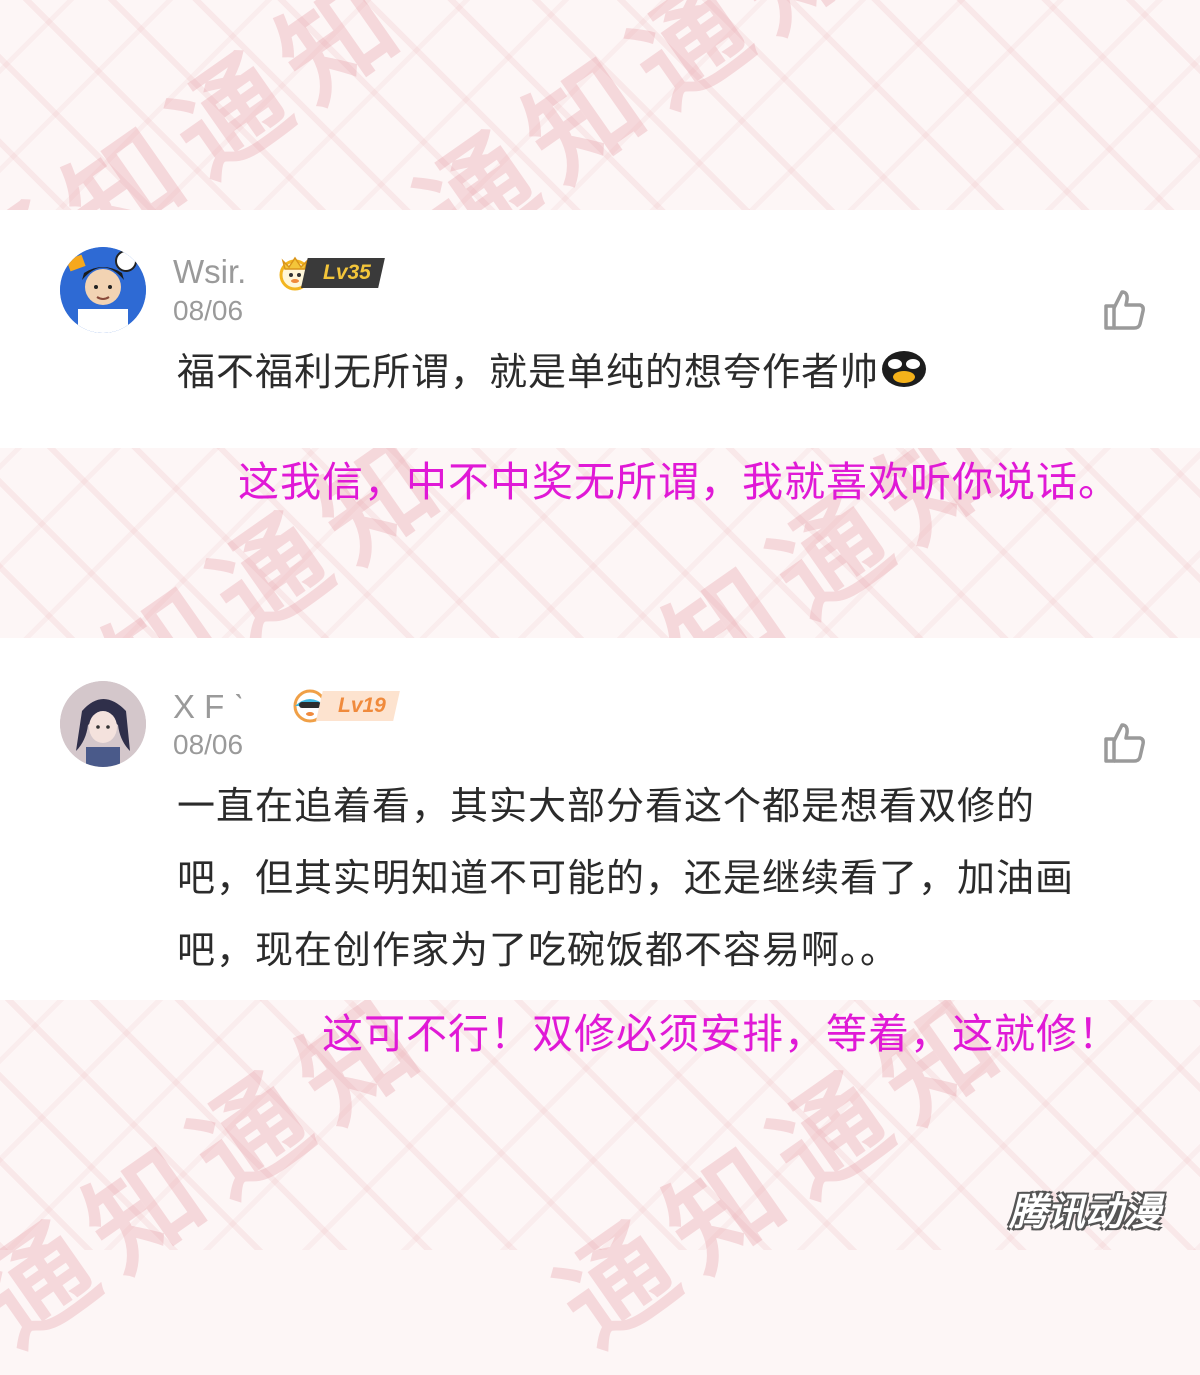 The image size is (1200, 1375). What do you see at coordinates (528, 372) in the screenshot?
I see `comment-text-content: 福不福利无所谓，就是单纯的想夸作者帅` at bounding box center [528, 372].